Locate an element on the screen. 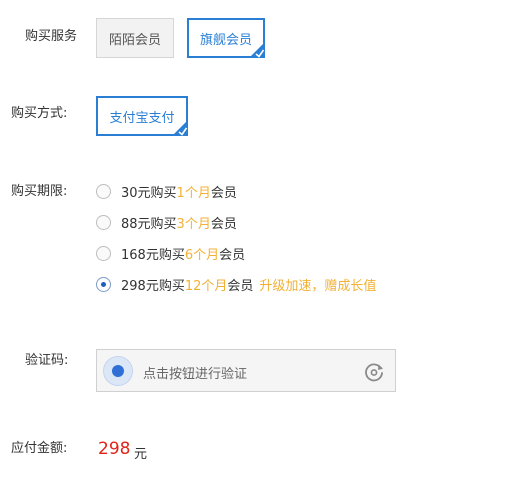  period-option-12-months: 298元购买 12个月 会员 升级加速，赠成长值 is located at coordinates (236, 284).